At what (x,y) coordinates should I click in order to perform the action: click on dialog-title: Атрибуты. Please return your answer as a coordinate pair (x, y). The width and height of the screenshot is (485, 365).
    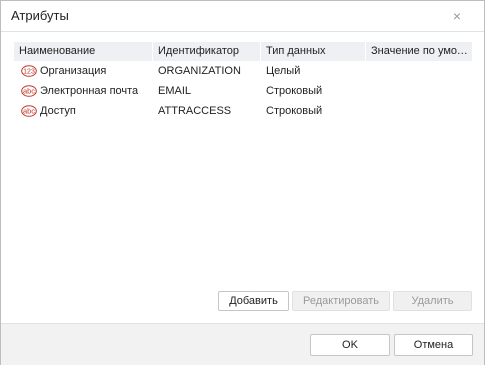
    Looking at the image, I should click on (40, 15).